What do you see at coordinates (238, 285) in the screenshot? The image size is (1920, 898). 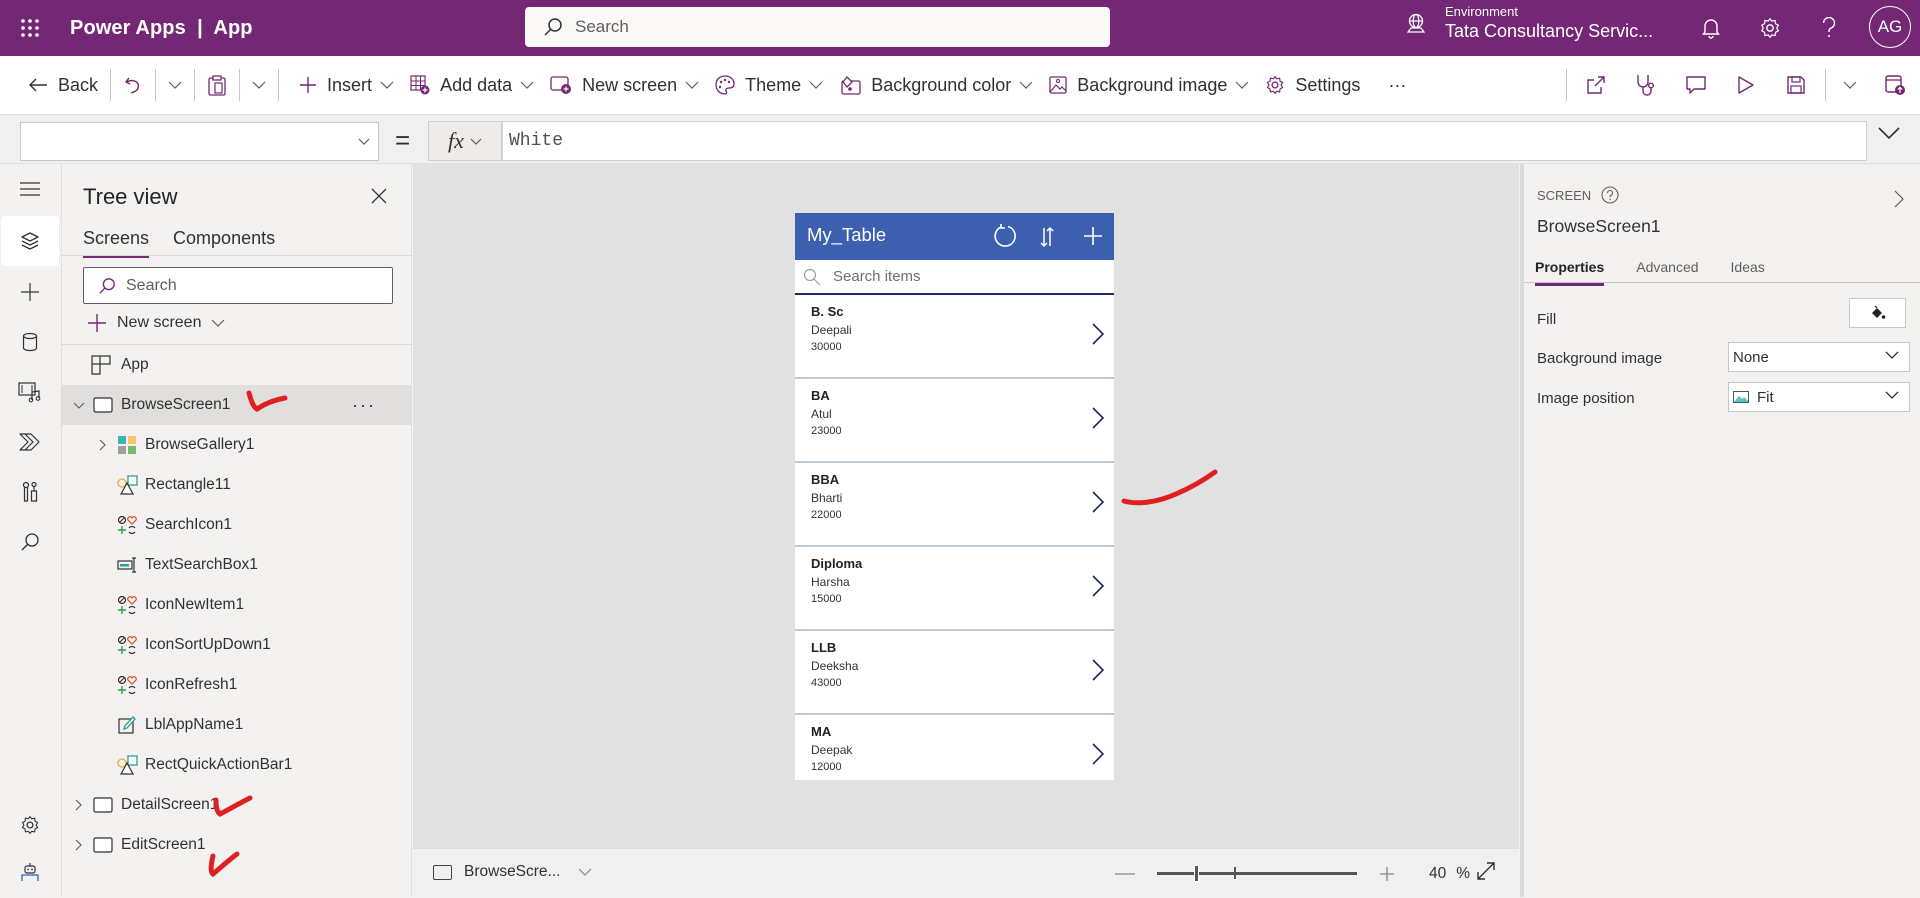 I see `tree-search-input: Search` at bounding box center [238, 285].